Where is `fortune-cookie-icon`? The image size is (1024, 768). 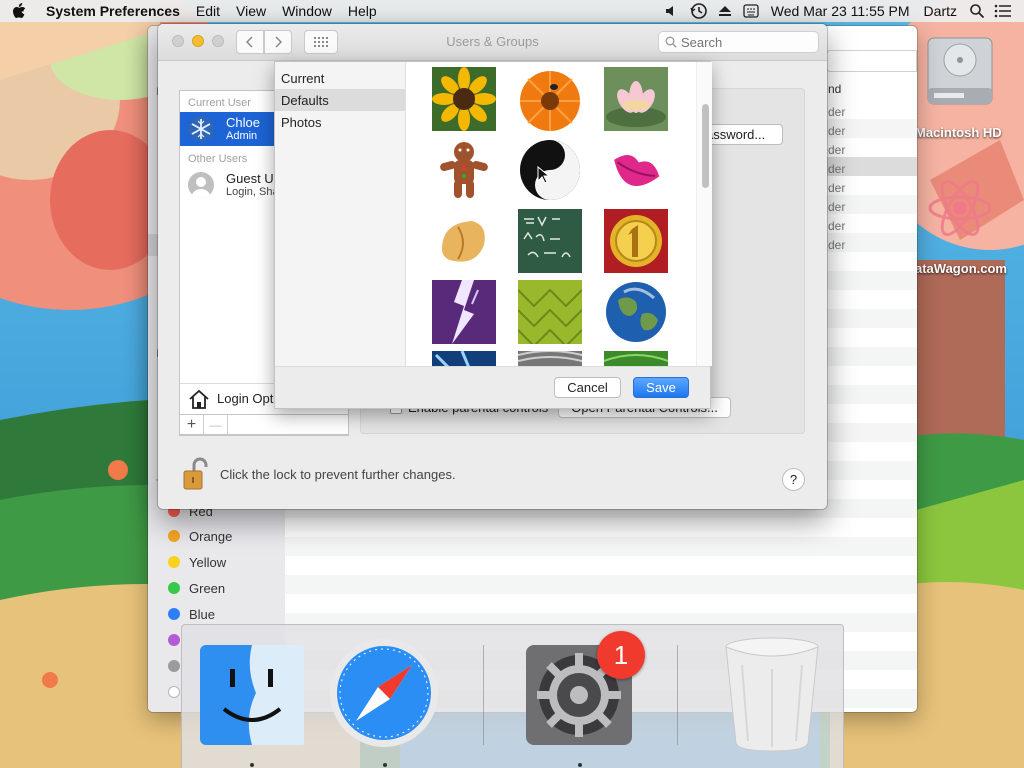 fortune-cookie-icon is located at coordinates (464, 241).